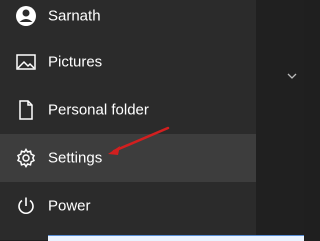 Image resolution: width=320 pixels, height=241 pixels. What do you see at coordinates (26, 206) in the screenshot?
I see `power-icon` at bounding box center [26, 206].